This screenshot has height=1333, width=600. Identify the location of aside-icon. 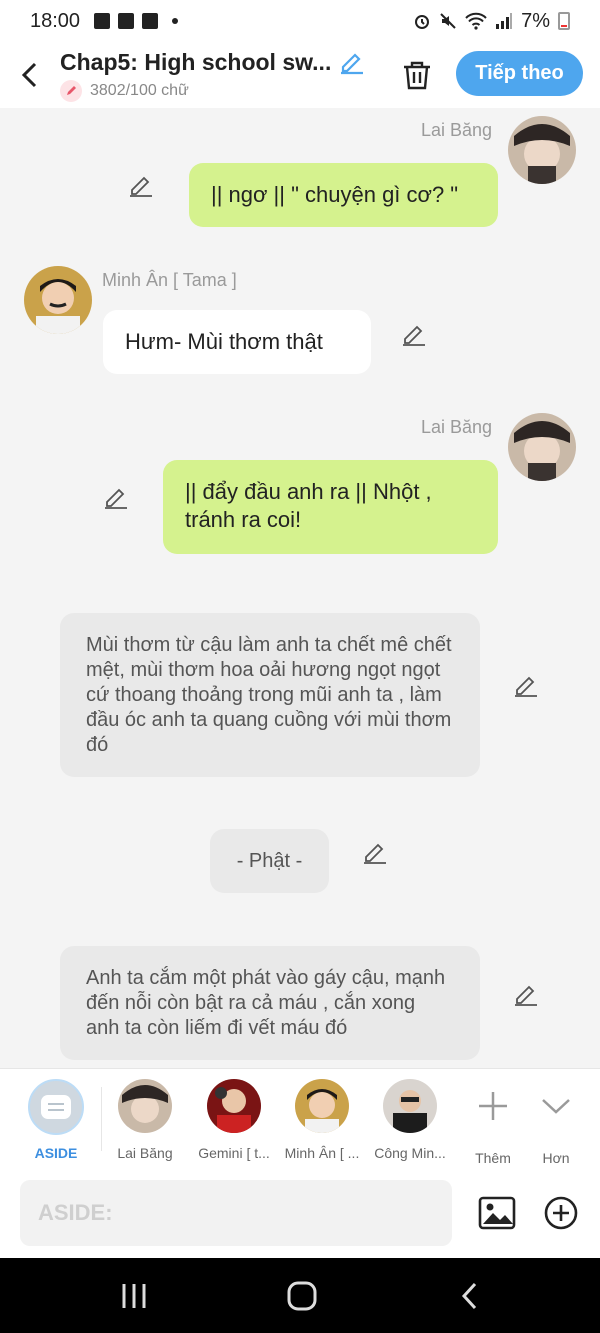
(56, 1107).